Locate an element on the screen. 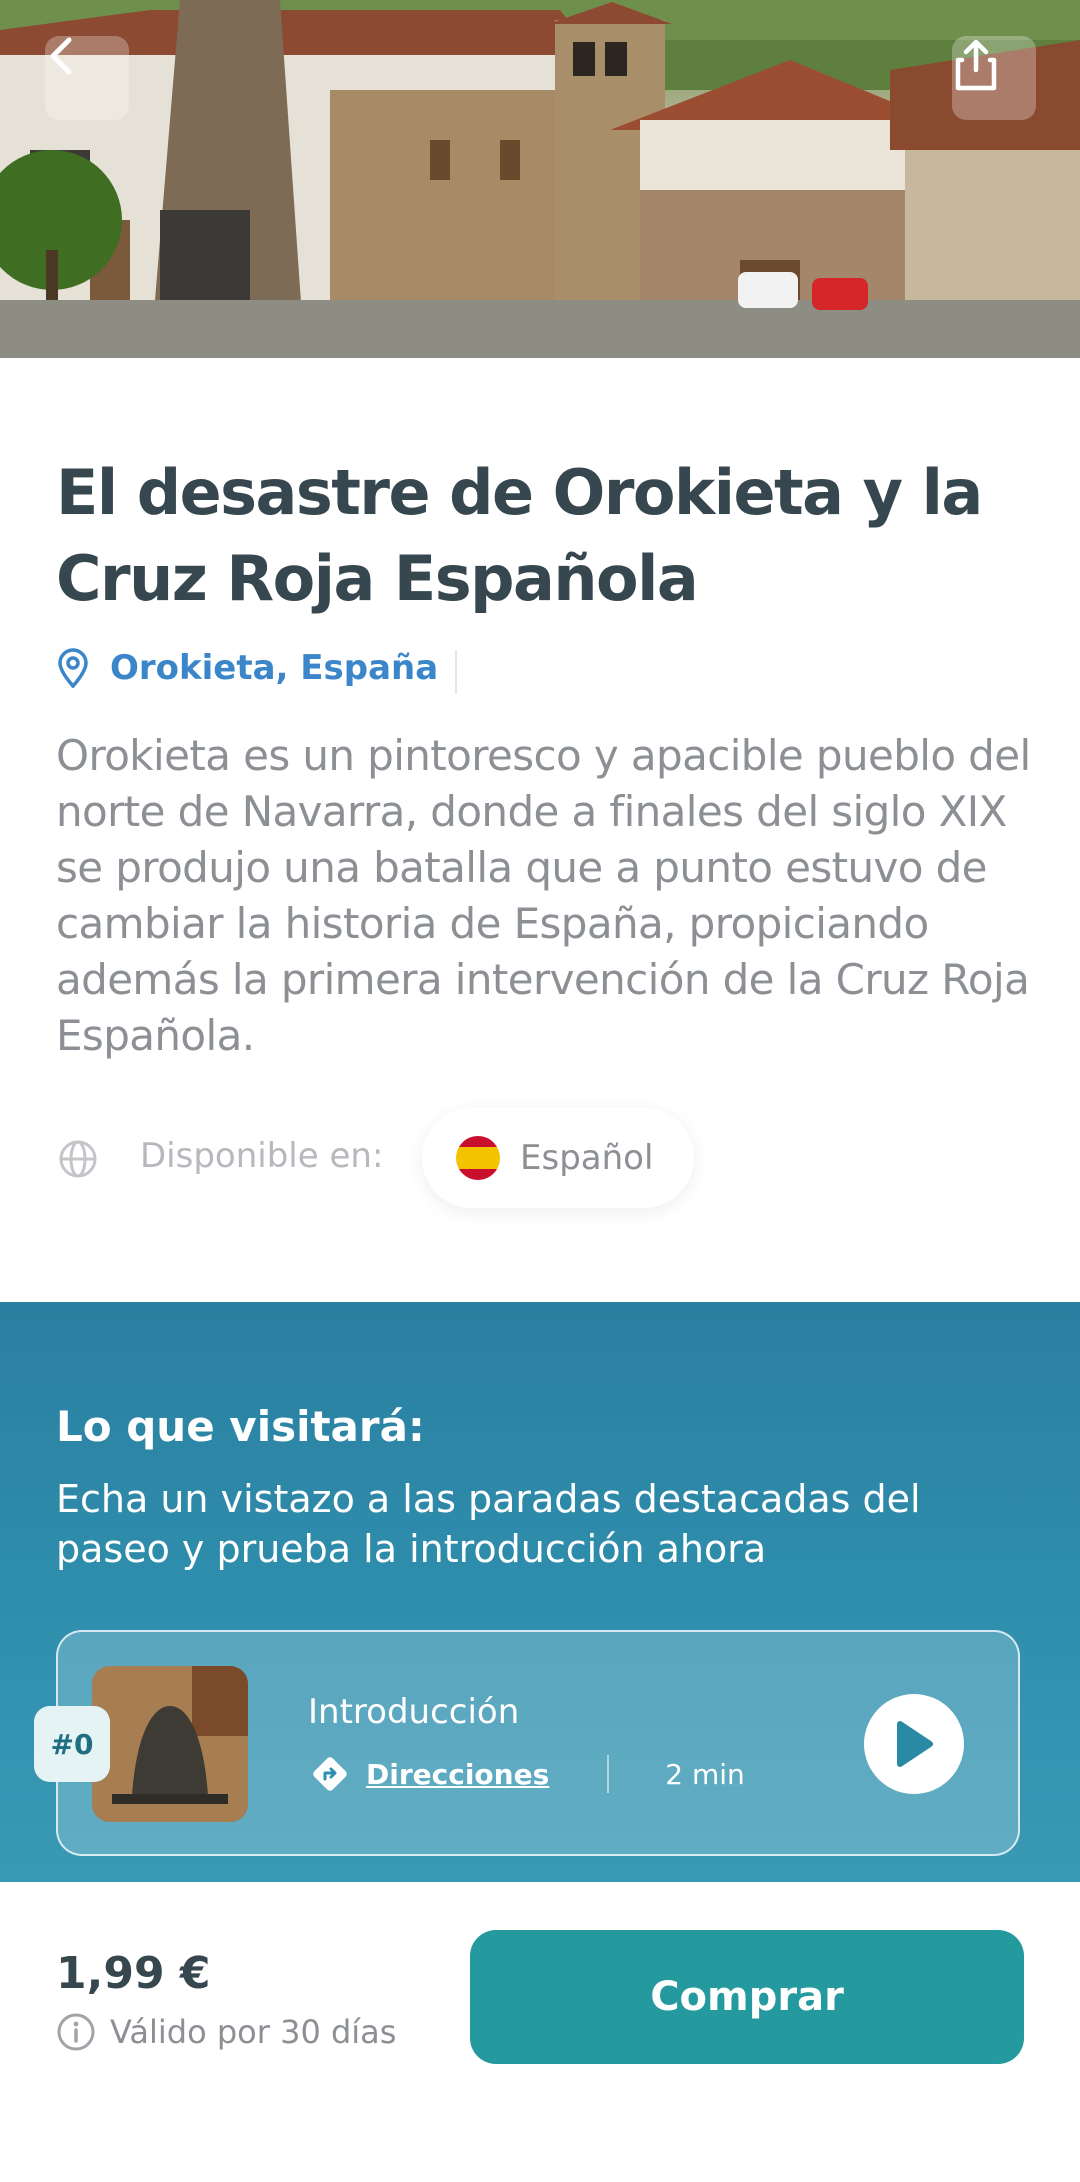  bell-image is located at coordinates (170, 1744).